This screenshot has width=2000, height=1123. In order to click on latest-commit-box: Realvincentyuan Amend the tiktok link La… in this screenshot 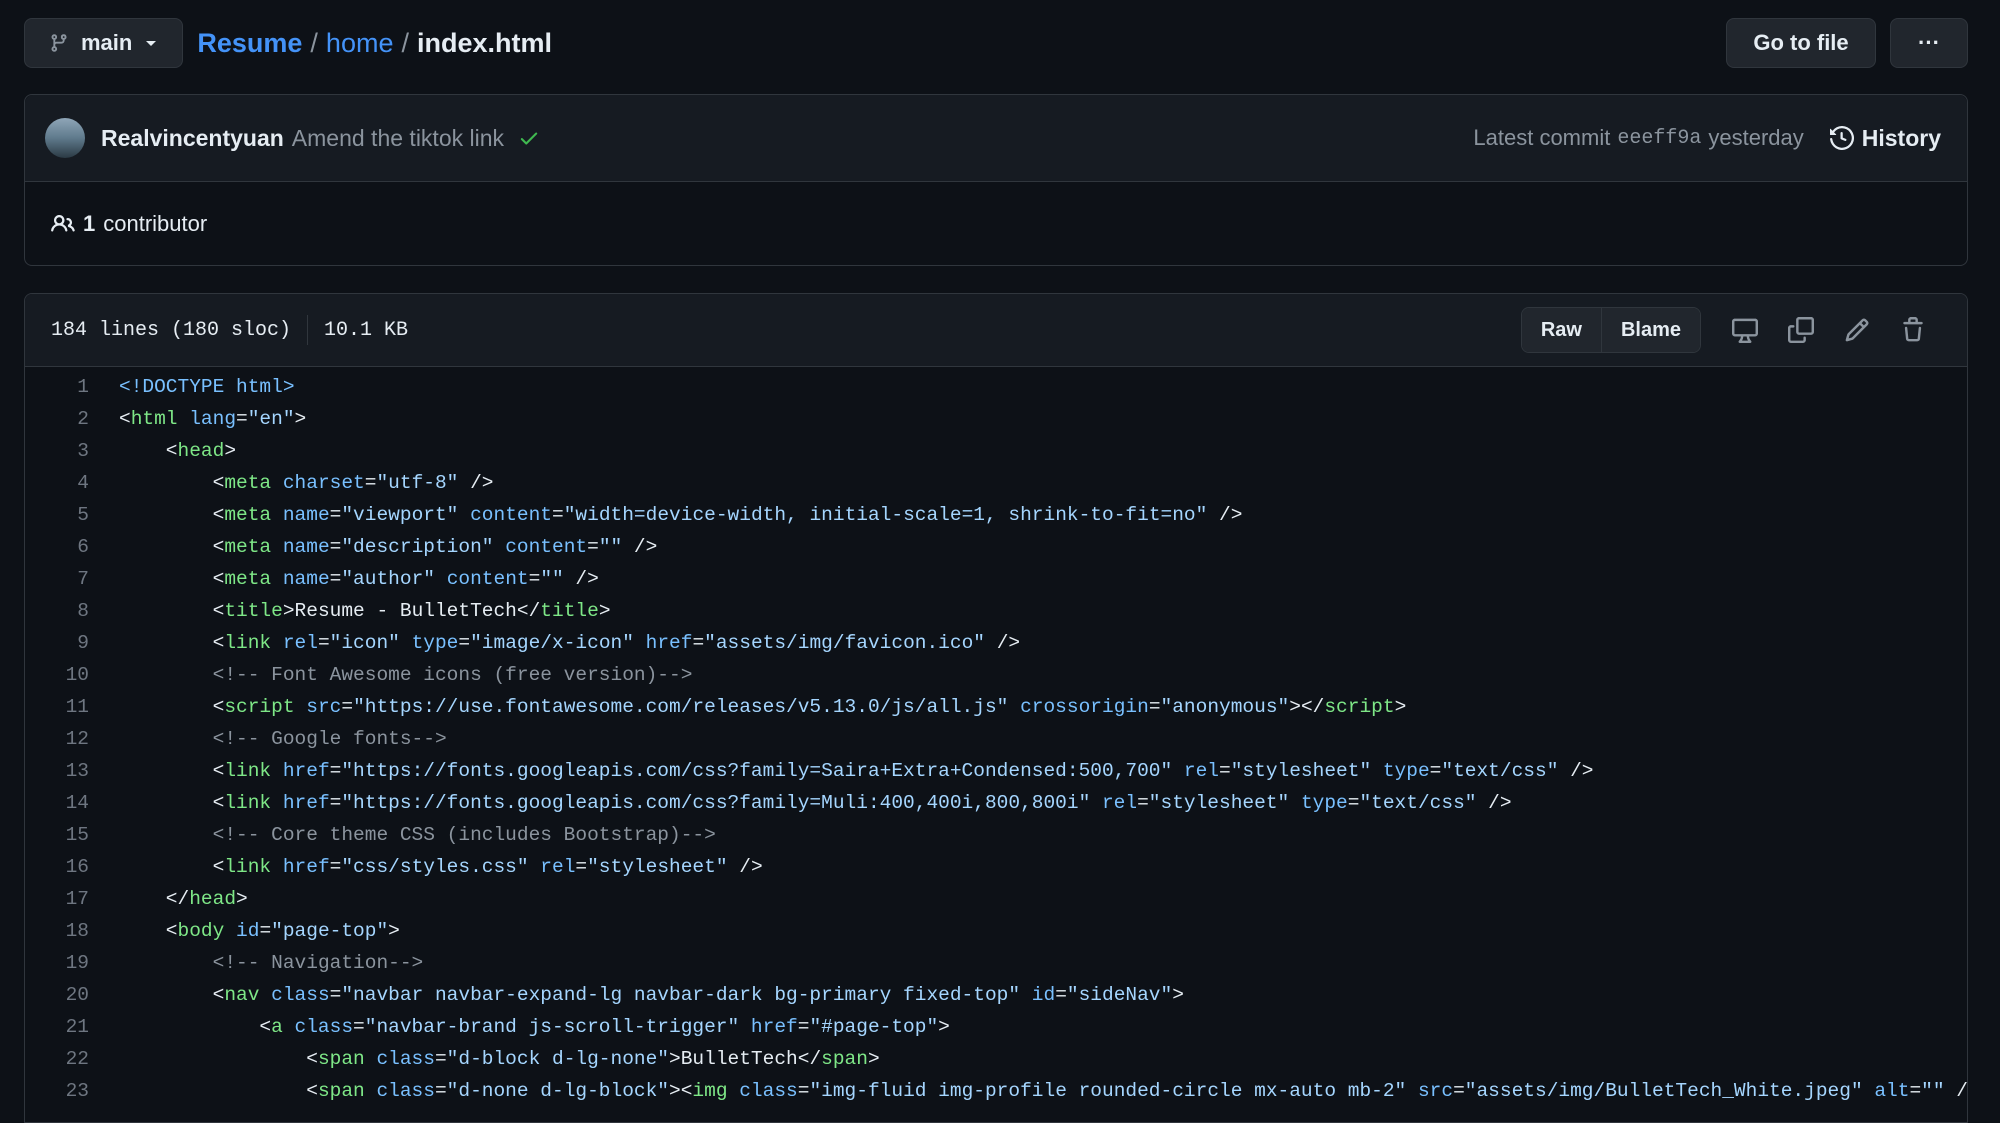, I will do `click(996, 180)`.